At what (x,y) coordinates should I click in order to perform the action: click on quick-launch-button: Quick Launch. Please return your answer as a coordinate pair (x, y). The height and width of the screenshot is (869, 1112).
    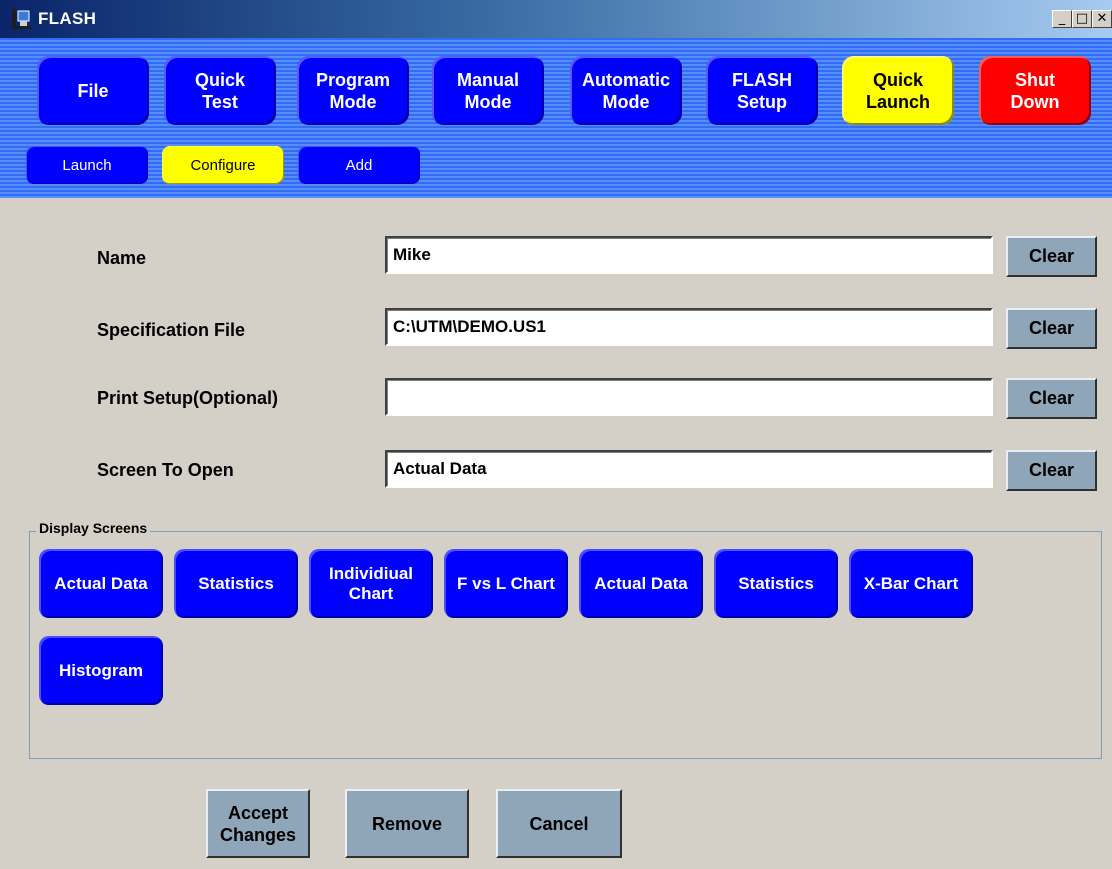
    Looking at the image, I should click on (898, 90).